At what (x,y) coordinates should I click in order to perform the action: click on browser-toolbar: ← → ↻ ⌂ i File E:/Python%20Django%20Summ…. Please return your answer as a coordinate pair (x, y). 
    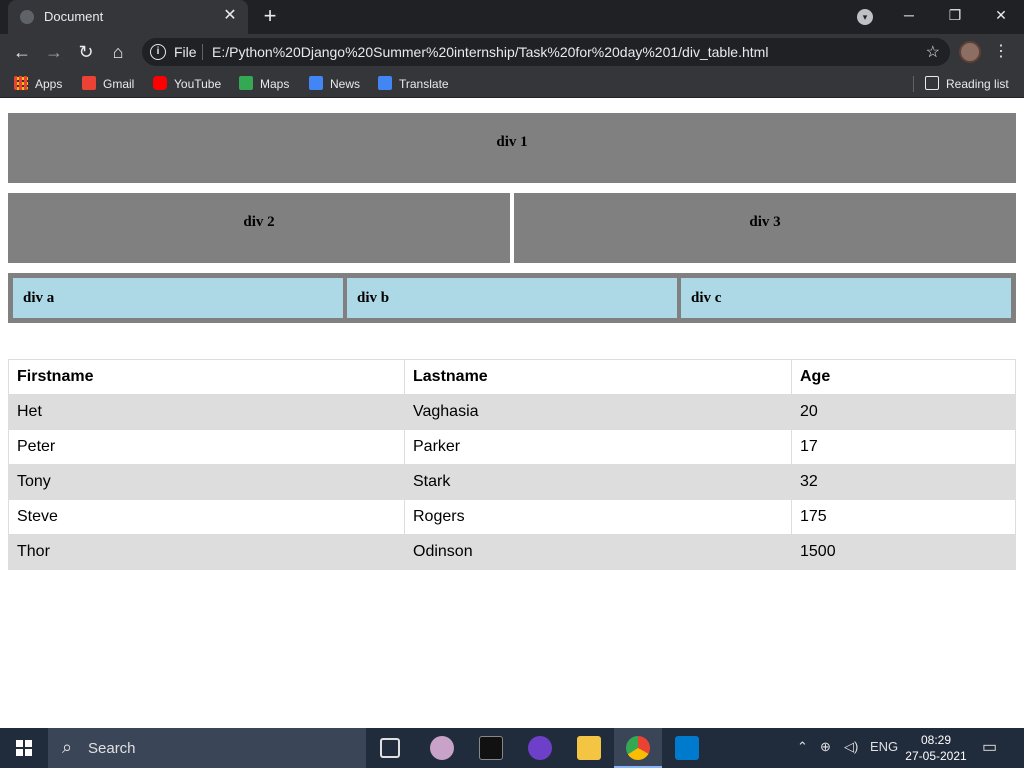
    Looking at the image, I should click on (512, 52).